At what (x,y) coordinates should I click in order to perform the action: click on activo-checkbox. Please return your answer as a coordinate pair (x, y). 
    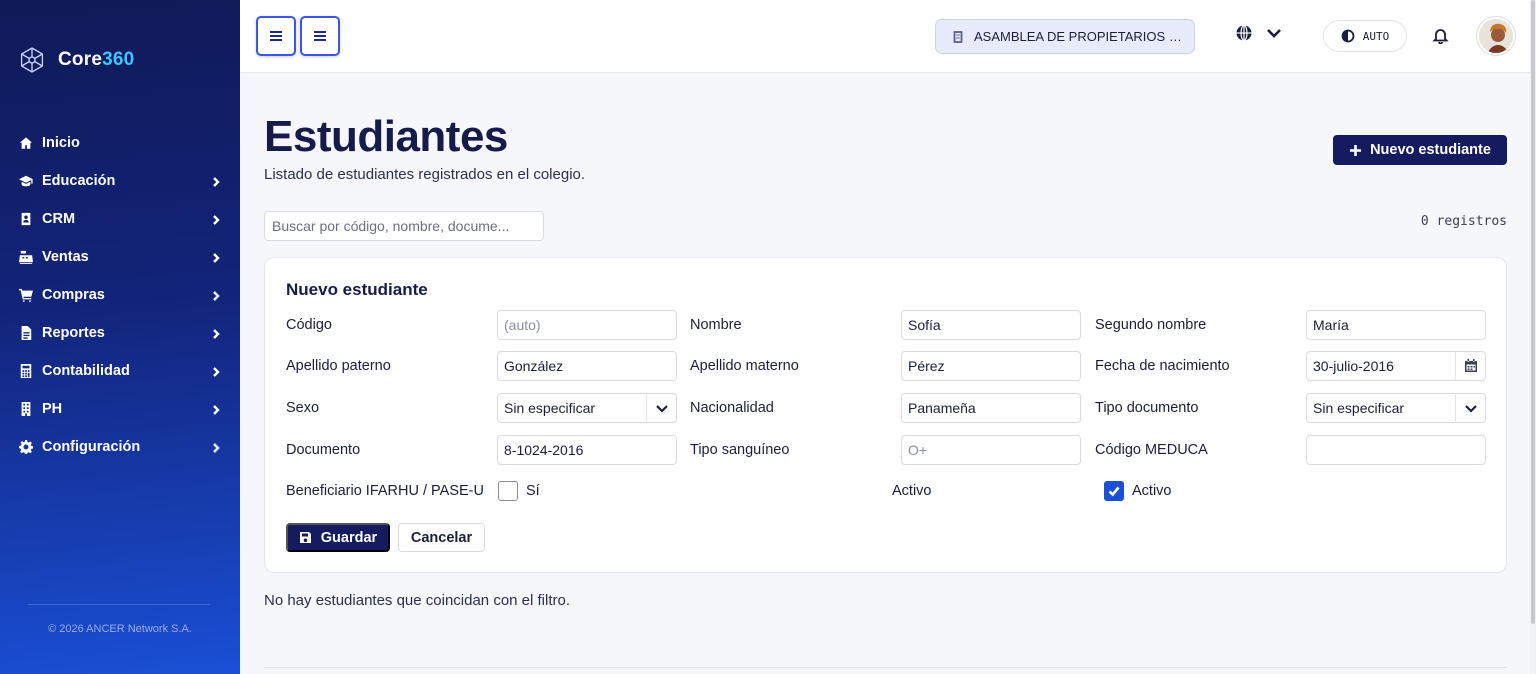
    Looking at the image, I should click on (1114, 491).